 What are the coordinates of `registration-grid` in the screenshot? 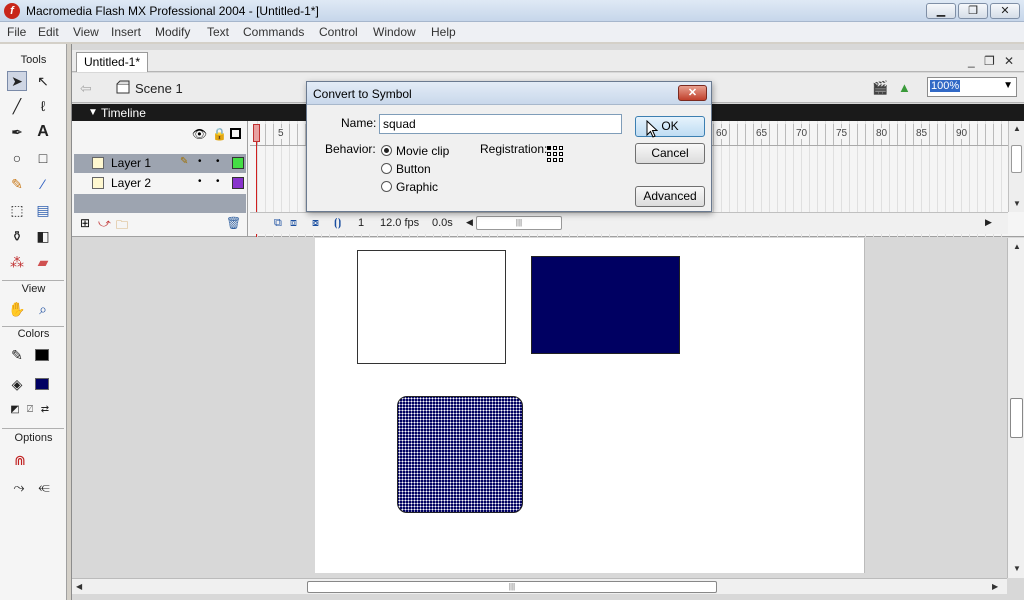 It's located at (556, 155).